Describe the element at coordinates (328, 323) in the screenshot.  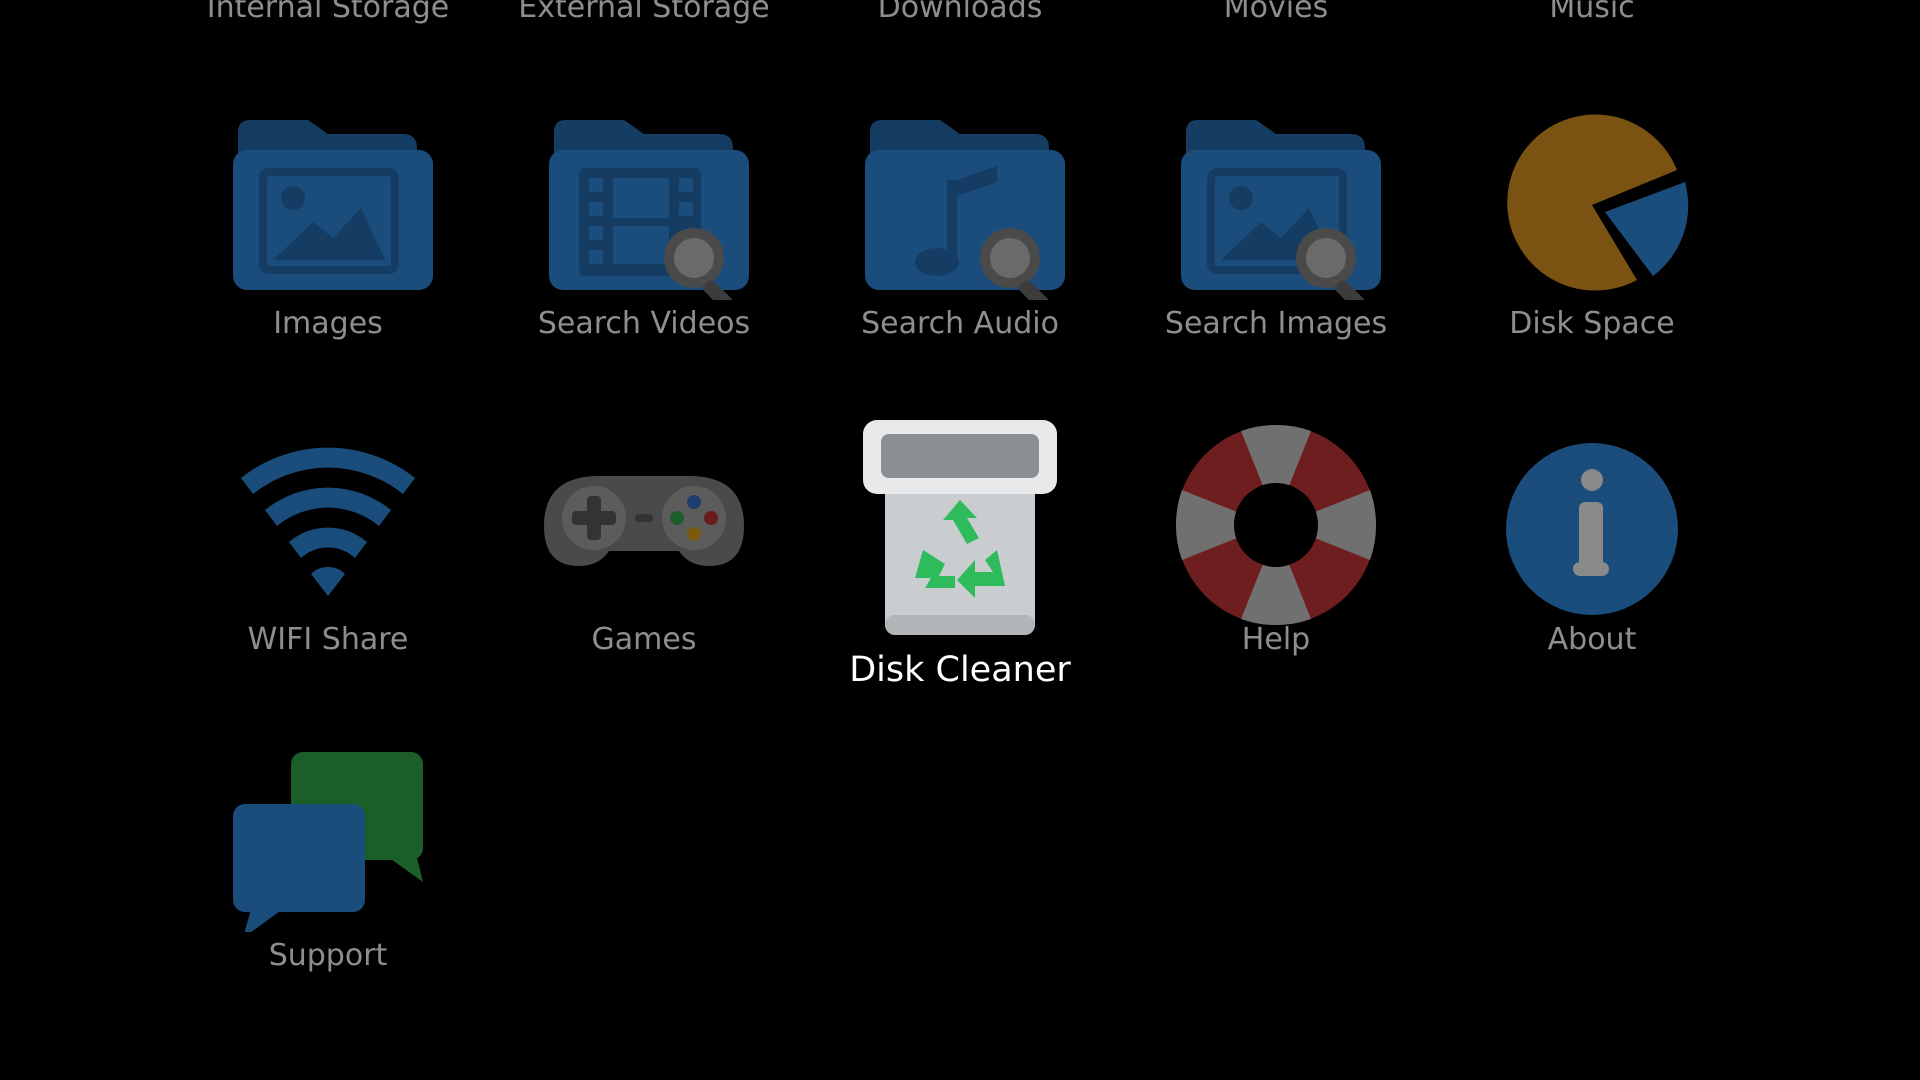
I see `tile-label: Images` at that location.